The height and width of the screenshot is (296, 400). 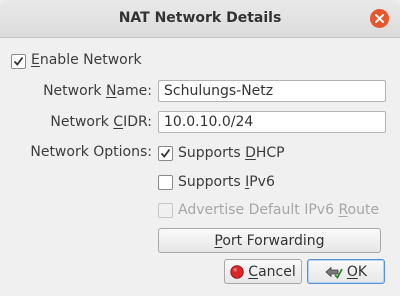 I want to click on advertise-ipv6-route-label: Advertise Default IPv6 Route, so click(x=279, y=210).